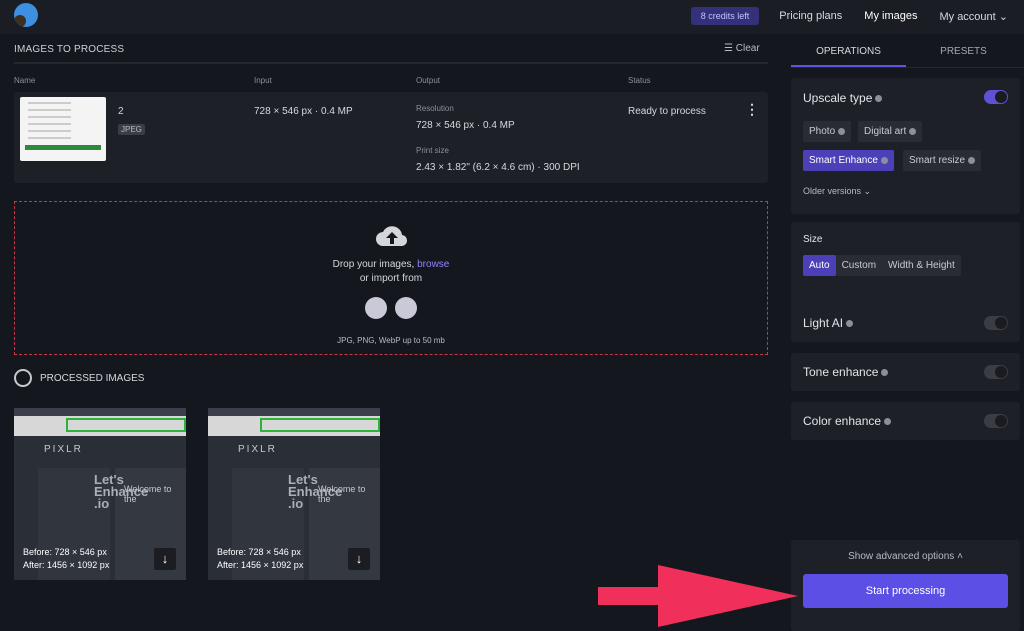 The height and width of the screenshot is (631, 1024). I want to click on tab-presets: PRESETS, so click(963, 55).